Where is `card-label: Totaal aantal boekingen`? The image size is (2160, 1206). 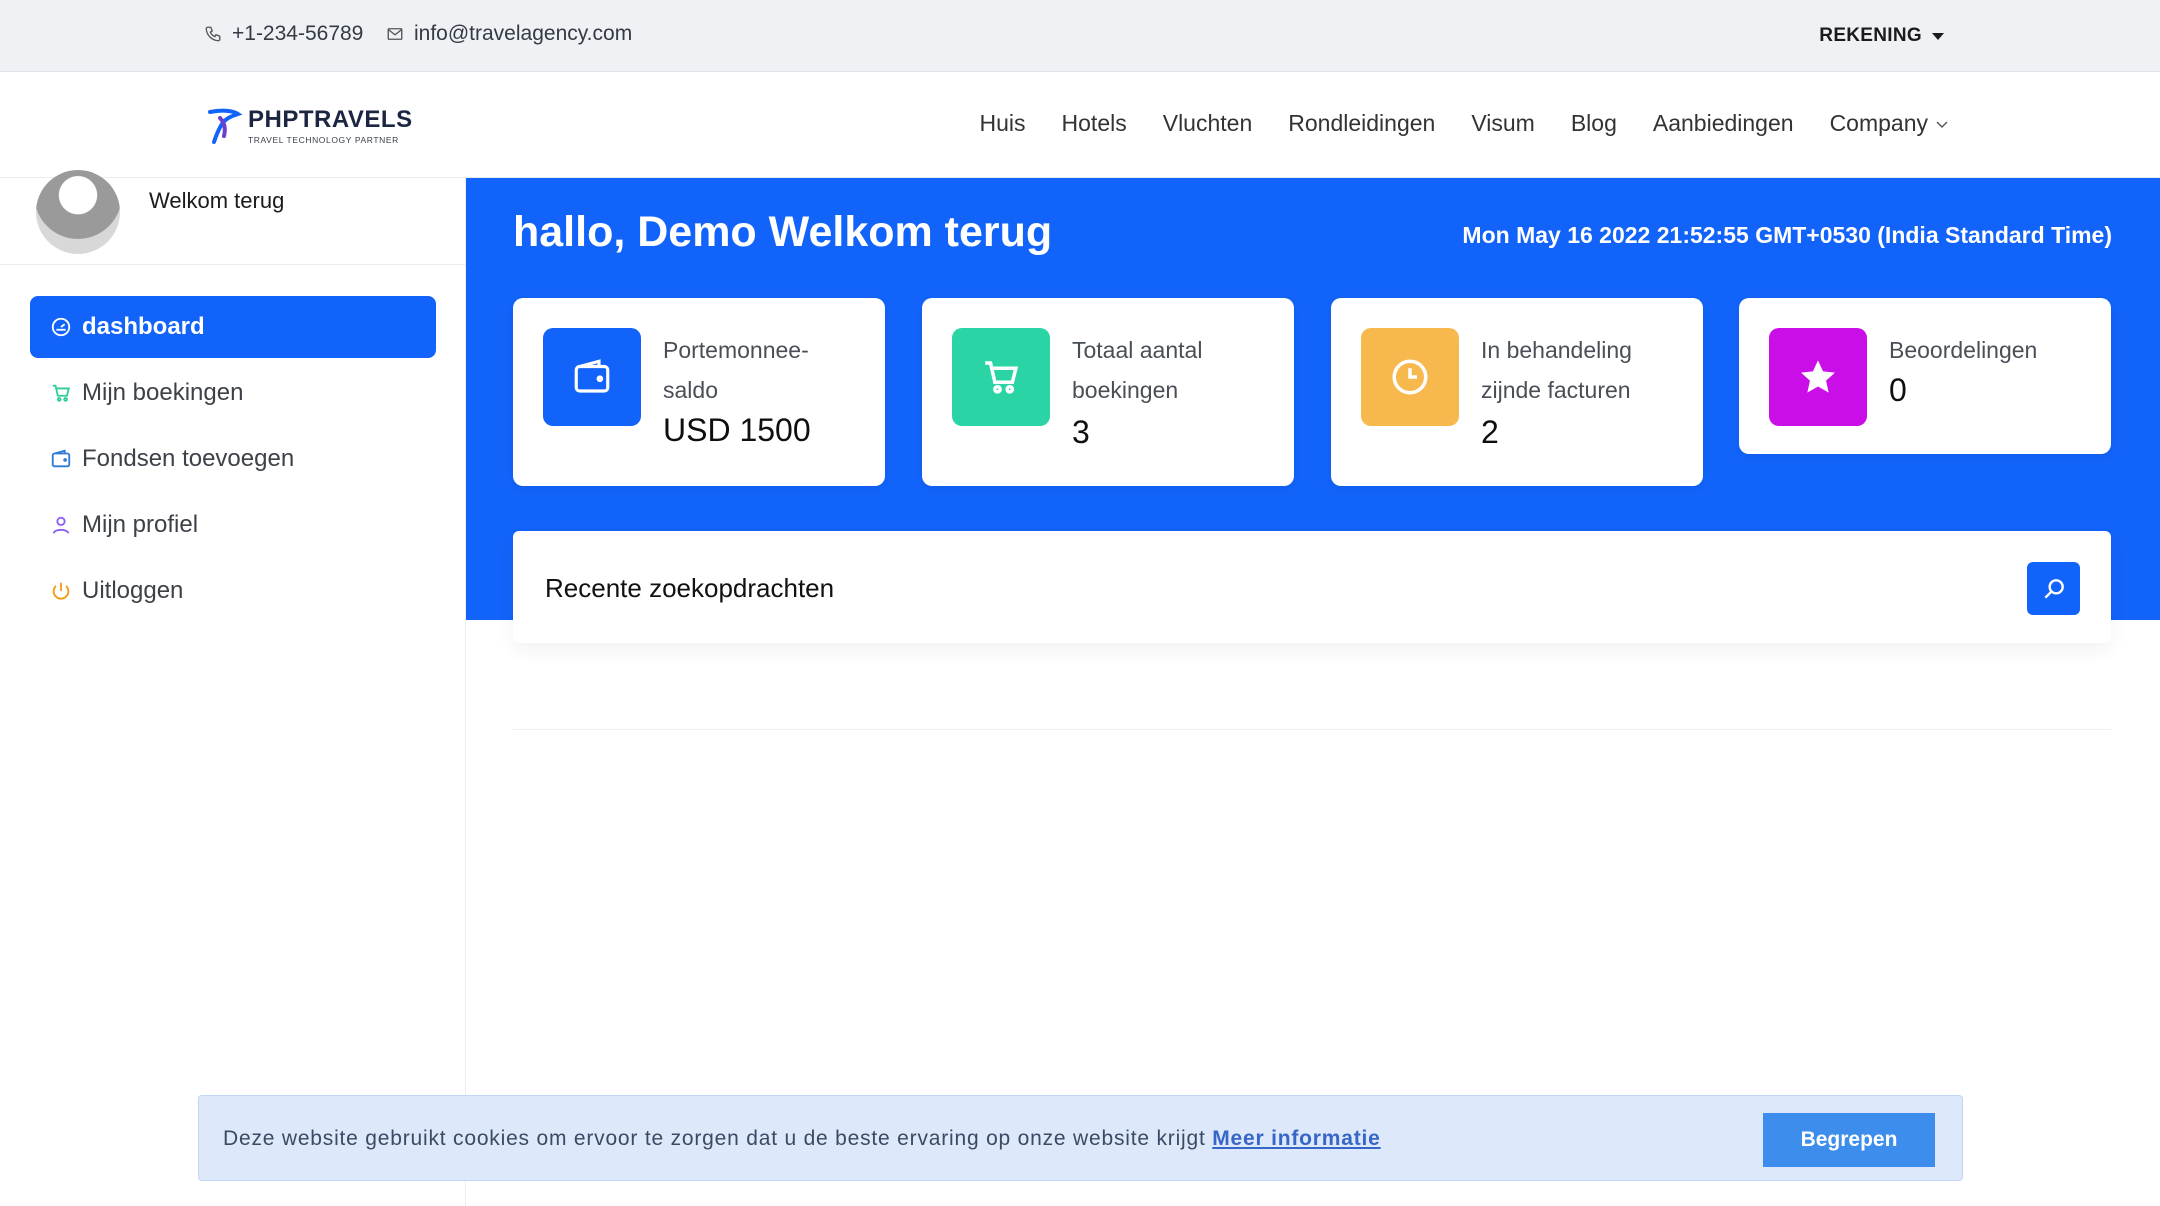 card-label: Totaal aantal boekingen is located at coordinates (1137, 370).